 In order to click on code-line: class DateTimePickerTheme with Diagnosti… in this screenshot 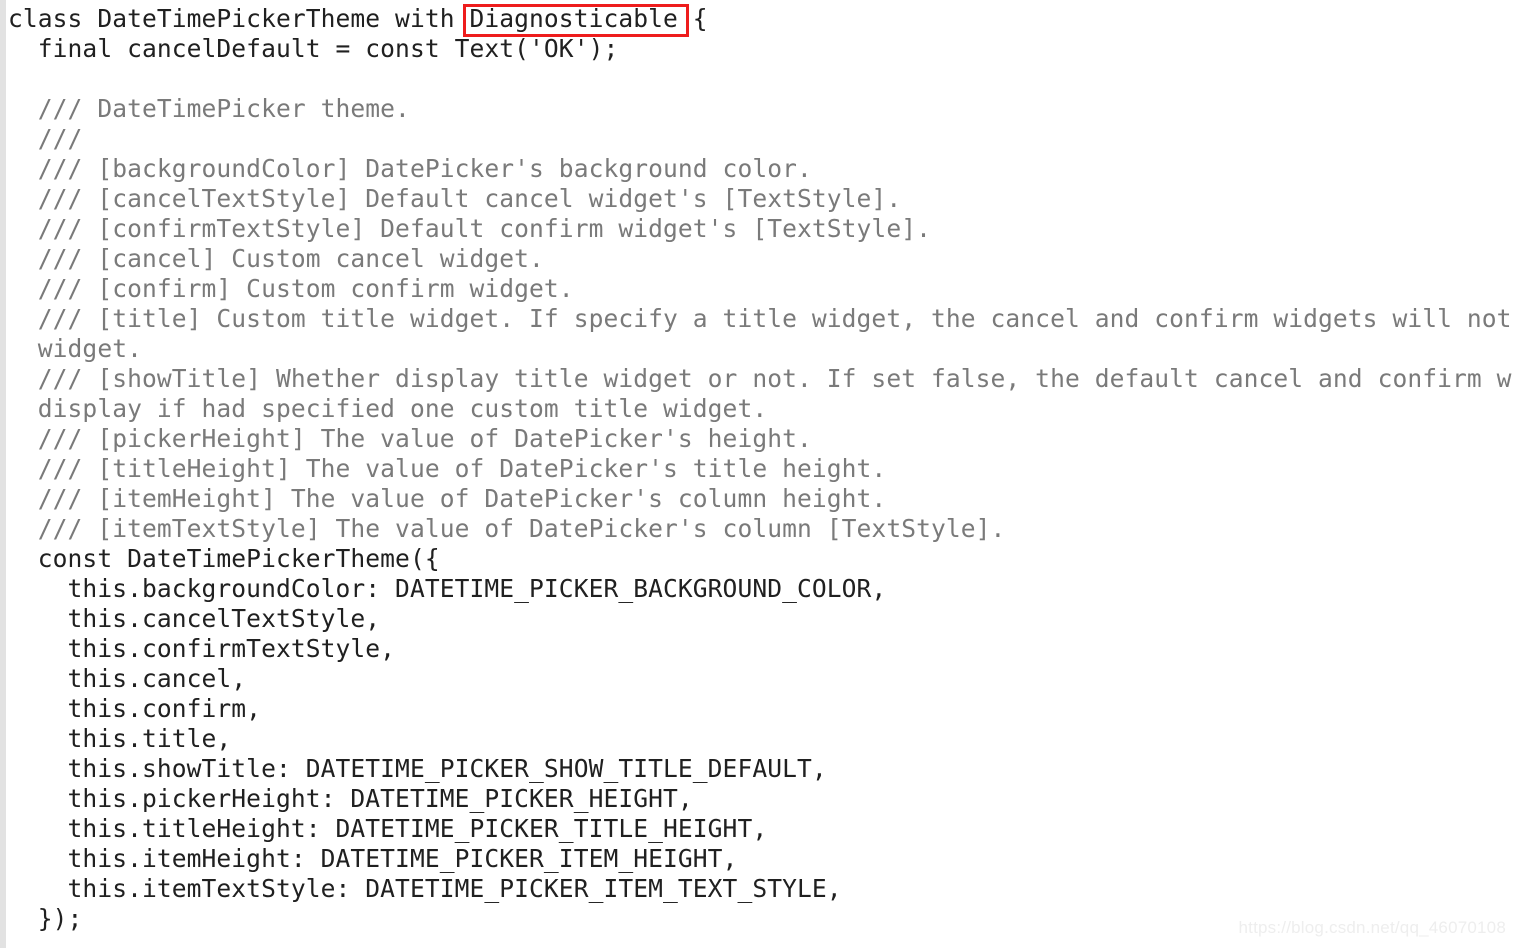, I will do `click(358, 18)`.